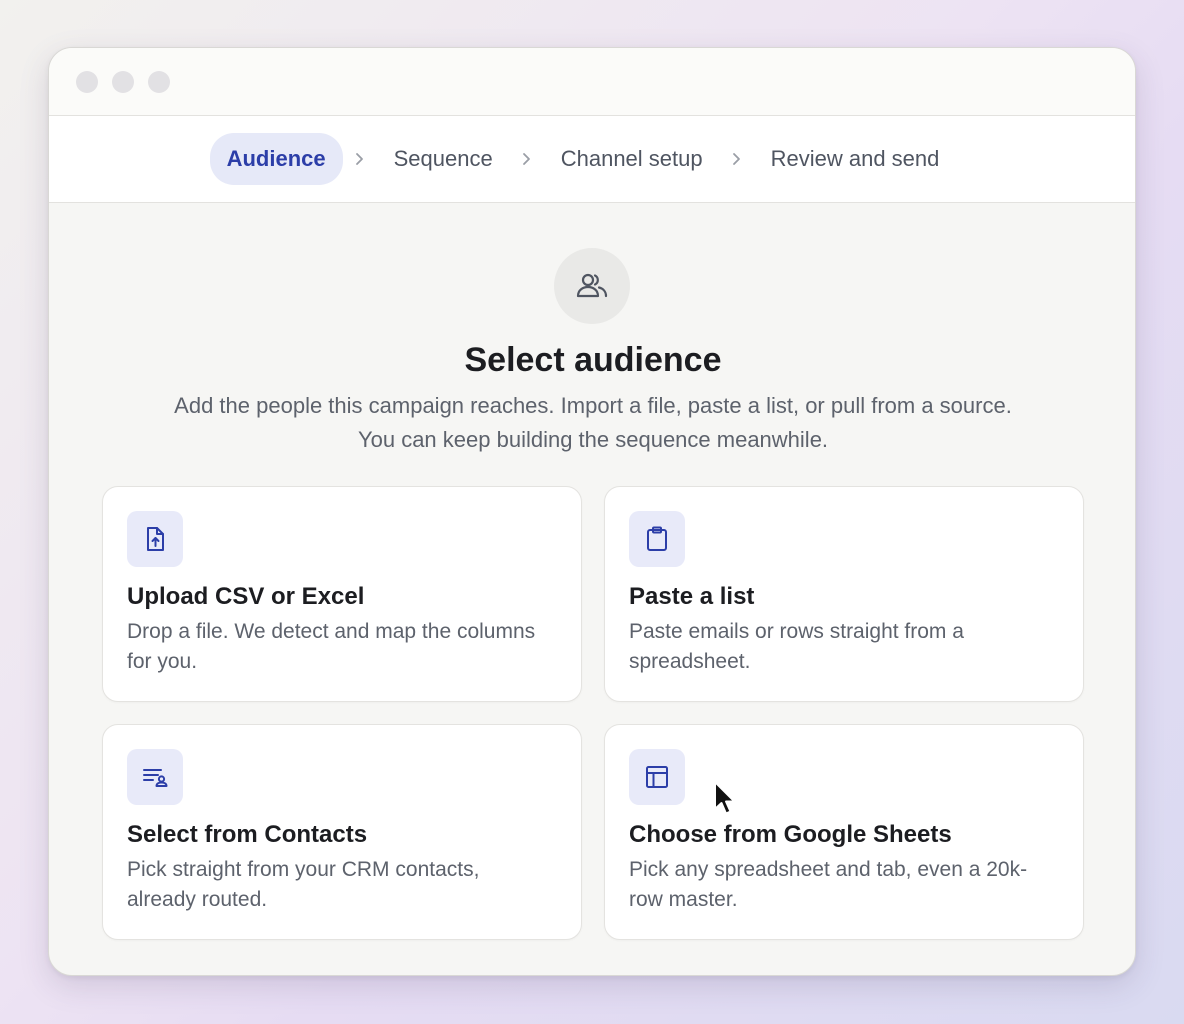 This screenshot has width=1184, height=1024. Describe the element at coordinates (155, 777) in the screenshot. I see `contacts-list-icon` at that location.